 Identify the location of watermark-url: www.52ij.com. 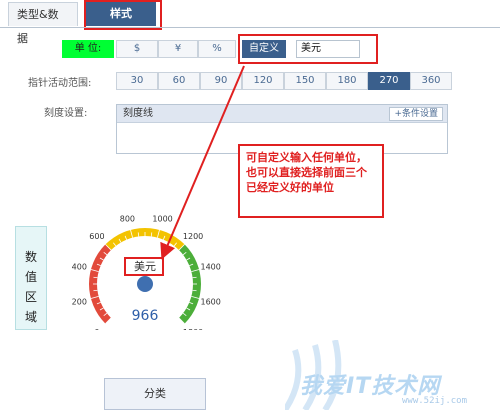
(435, 401).